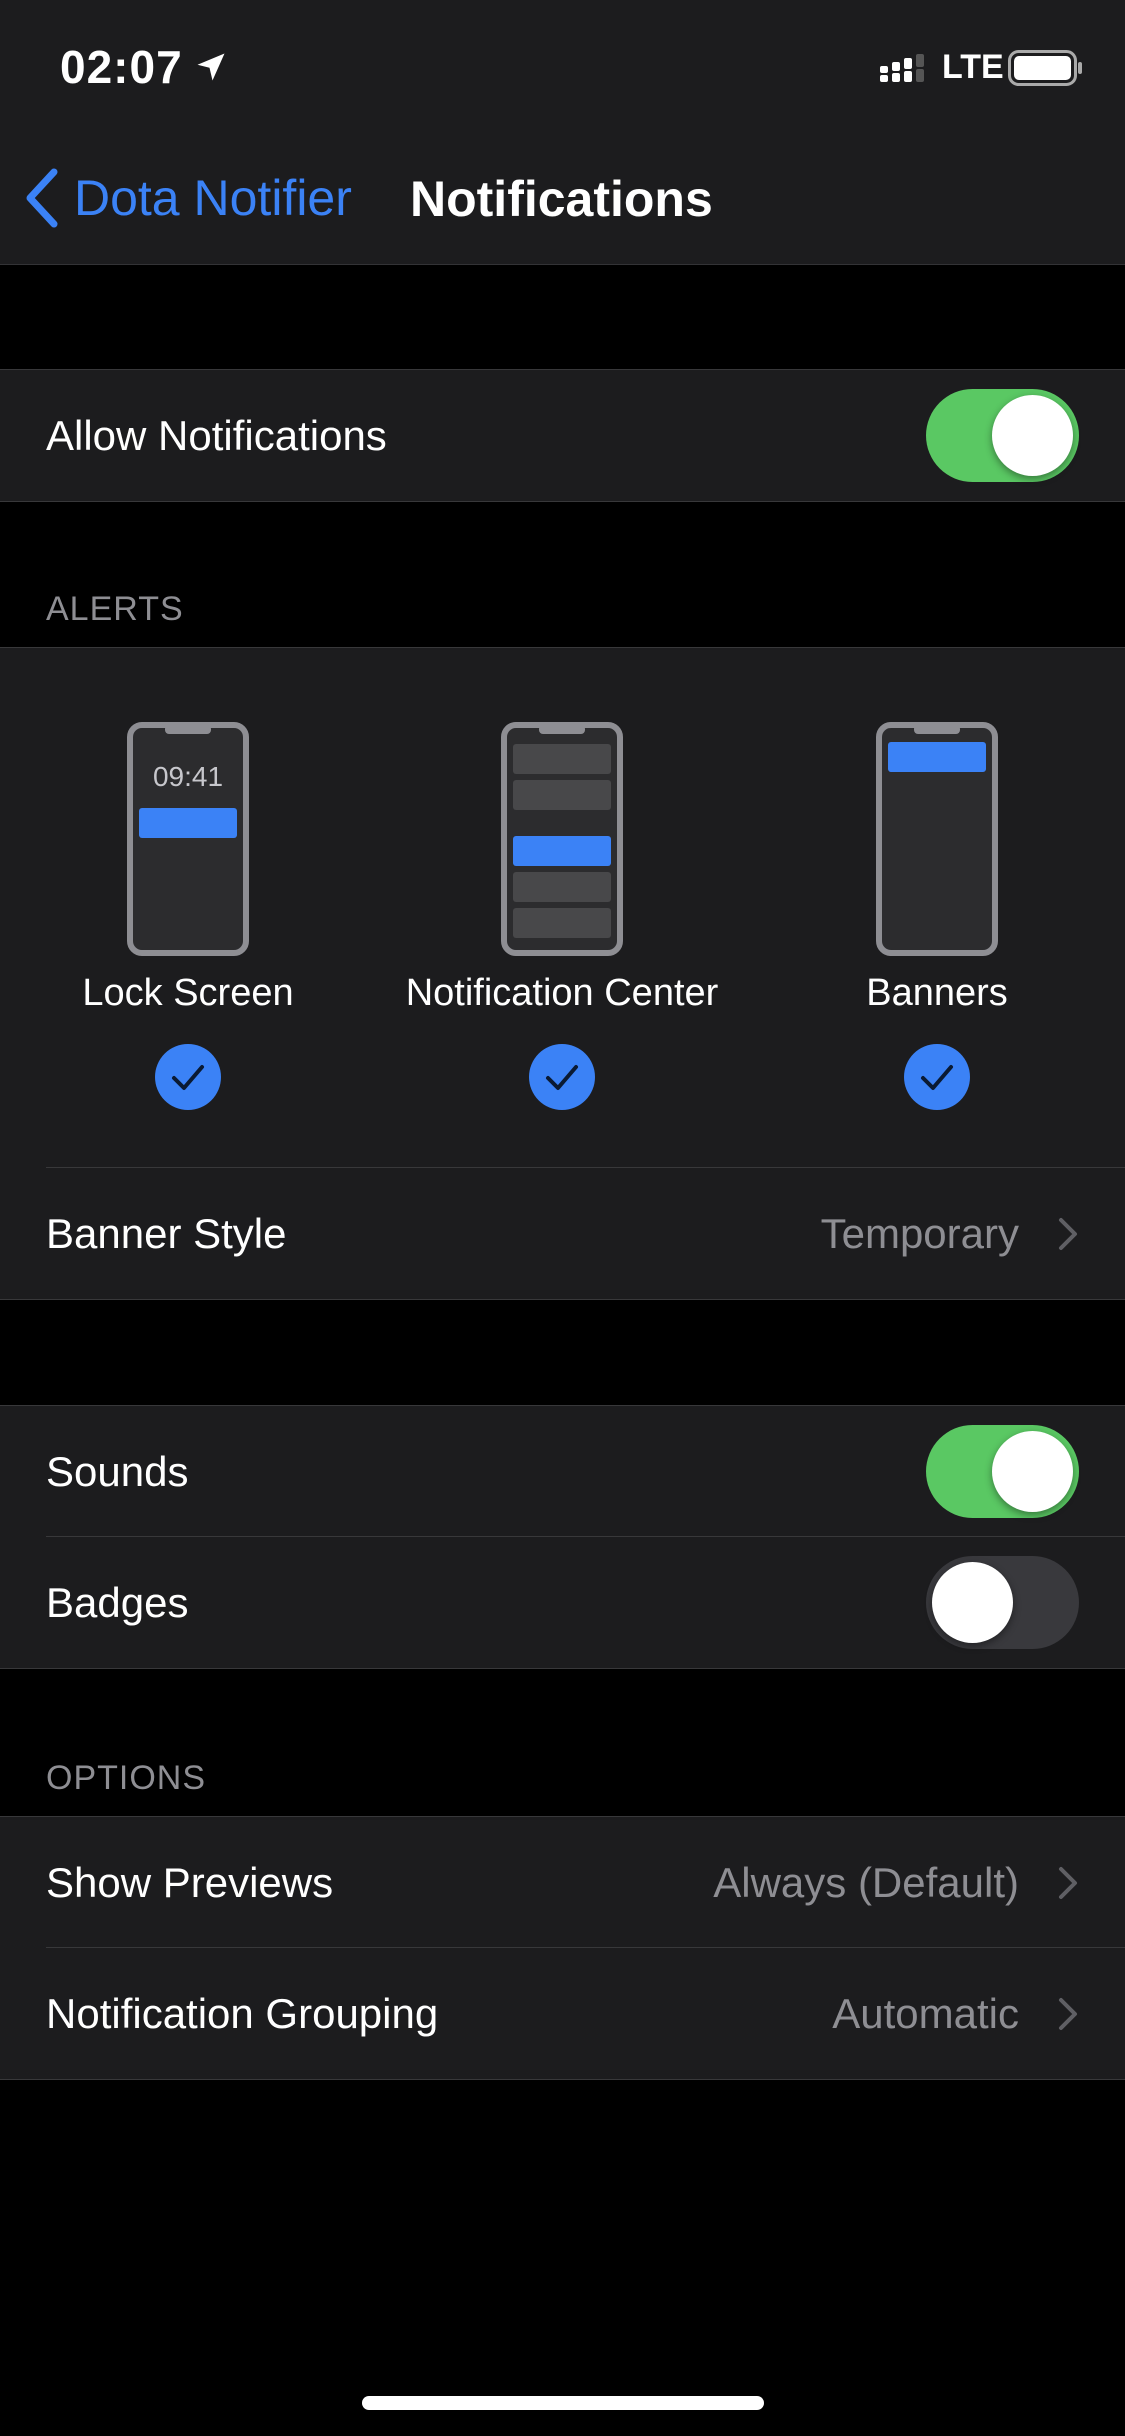 The image size is (1125, 2436). What do you see at coordinates (562, 1471) in the screenshot?
I see `sounds-row: Sounds` at bounding box center [562, 1471].